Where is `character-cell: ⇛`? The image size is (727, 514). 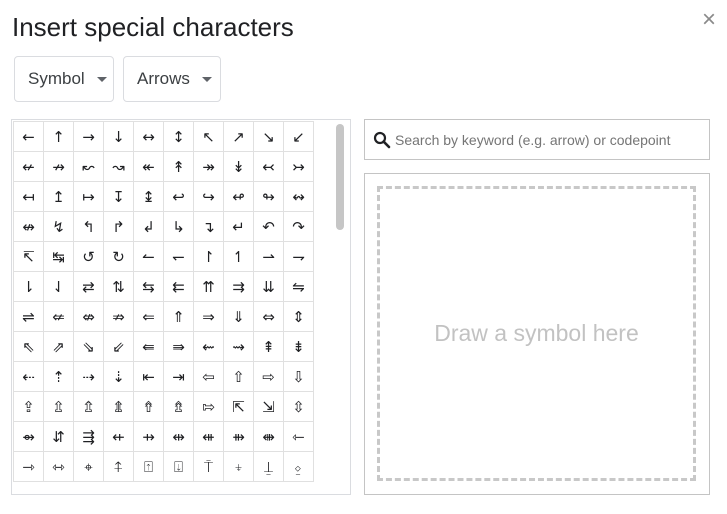 character-cell: ⇛ is located at coordinates (178, 346).